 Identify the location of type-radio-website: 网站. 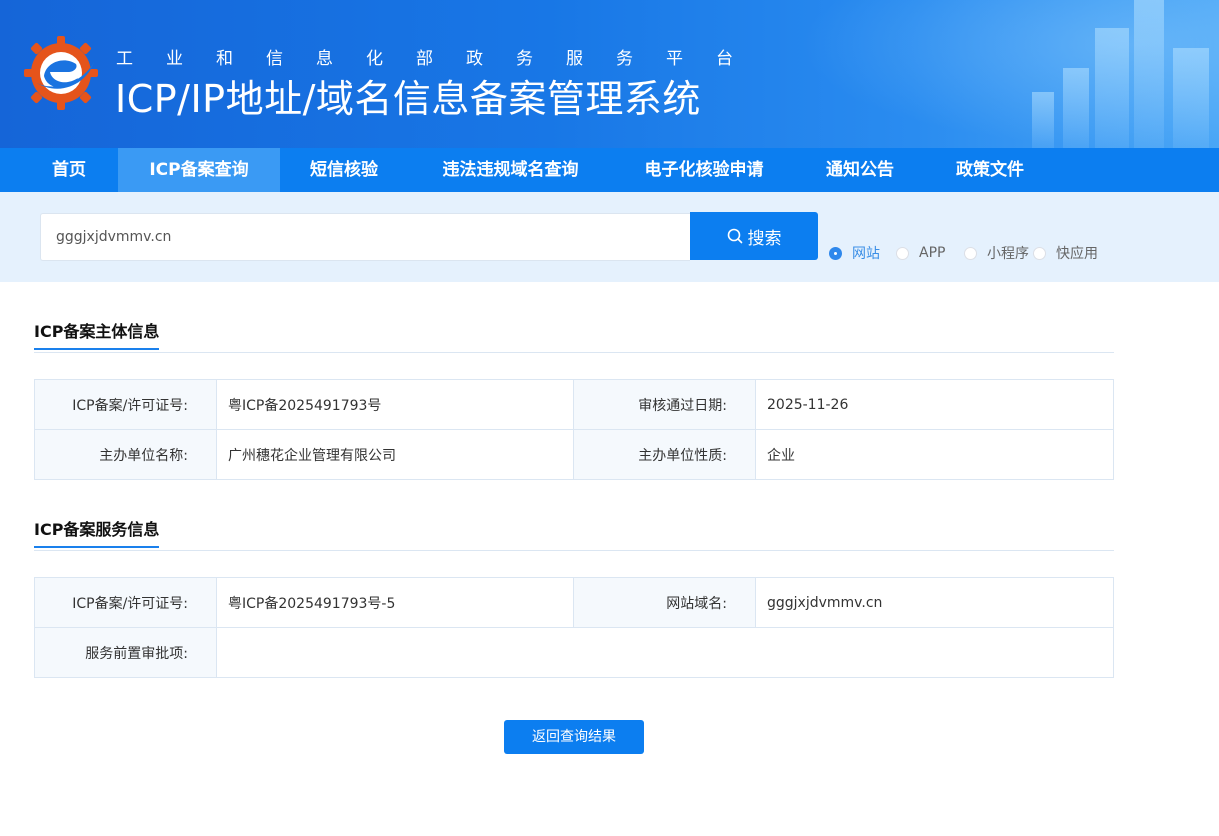
(854, 253).